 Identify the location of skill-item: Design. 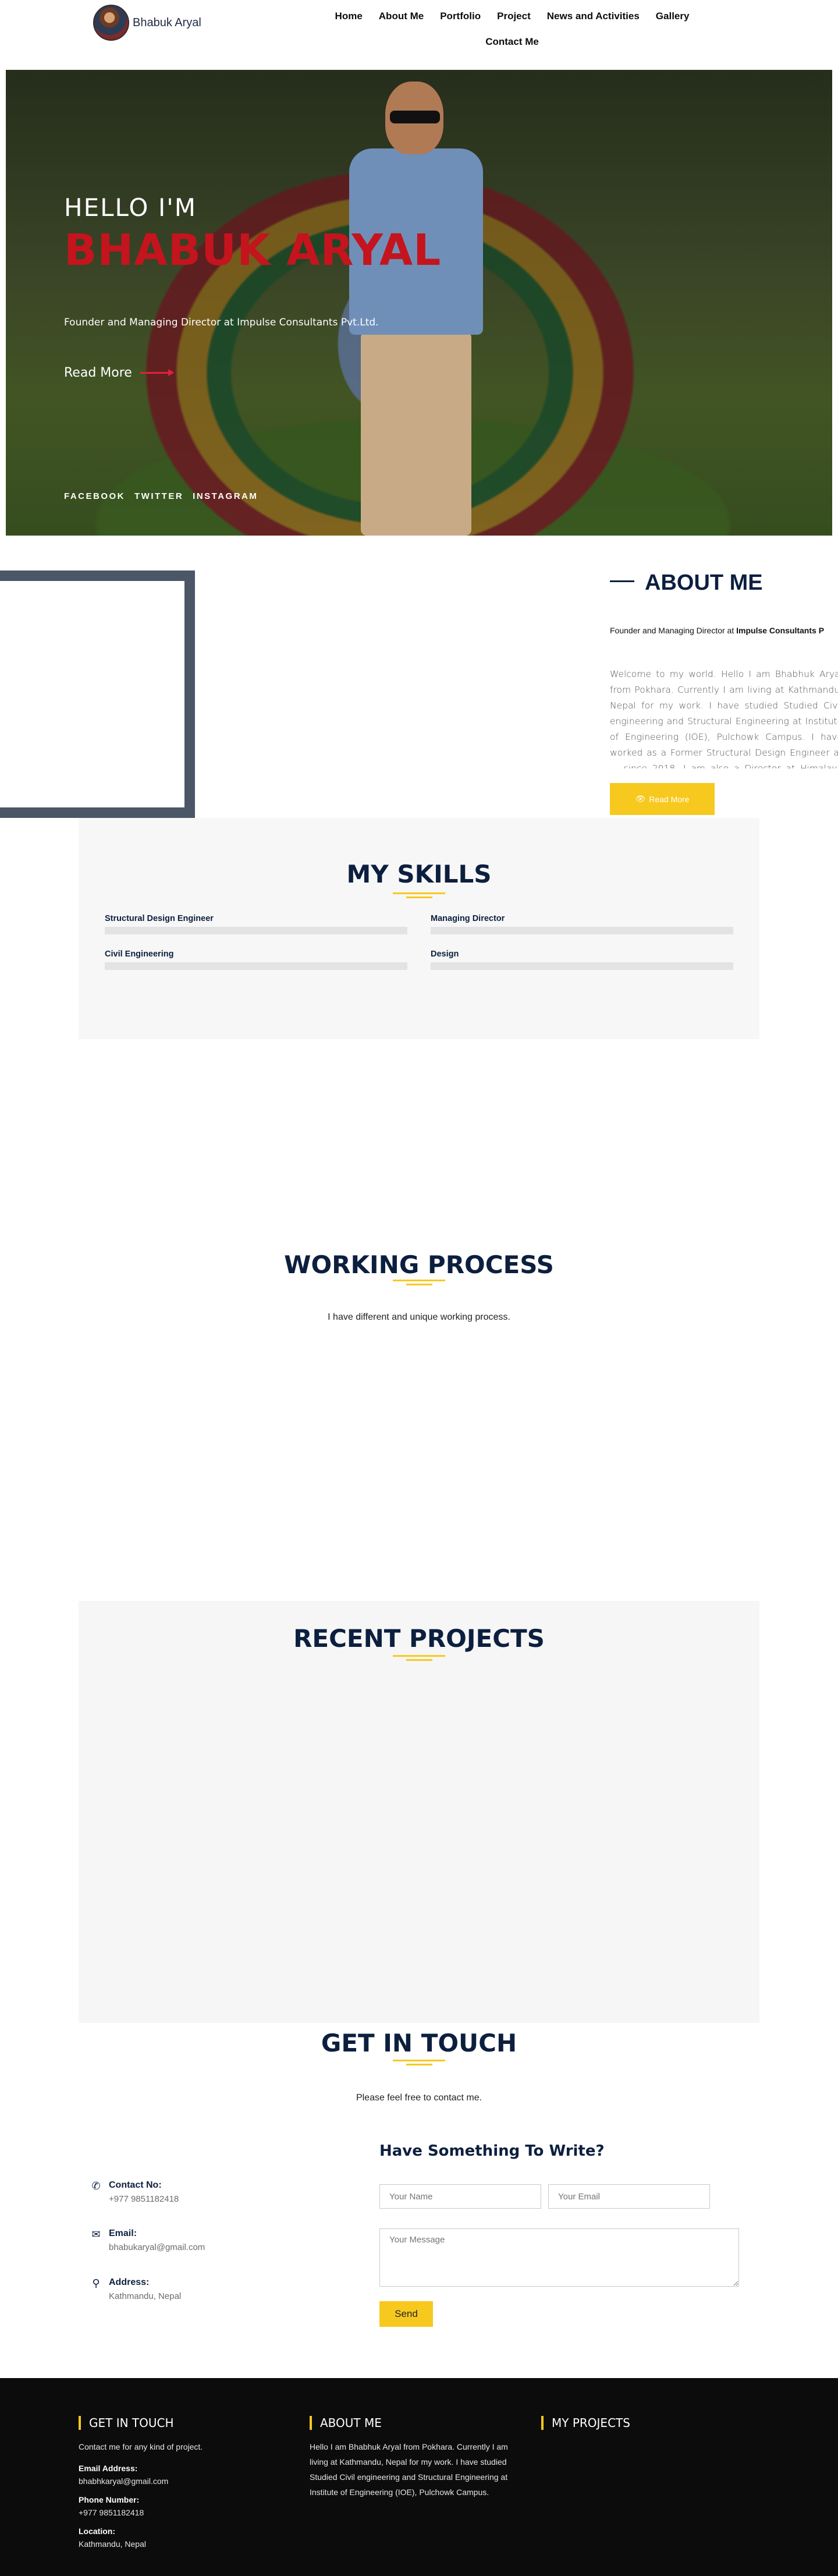
(582, 959).